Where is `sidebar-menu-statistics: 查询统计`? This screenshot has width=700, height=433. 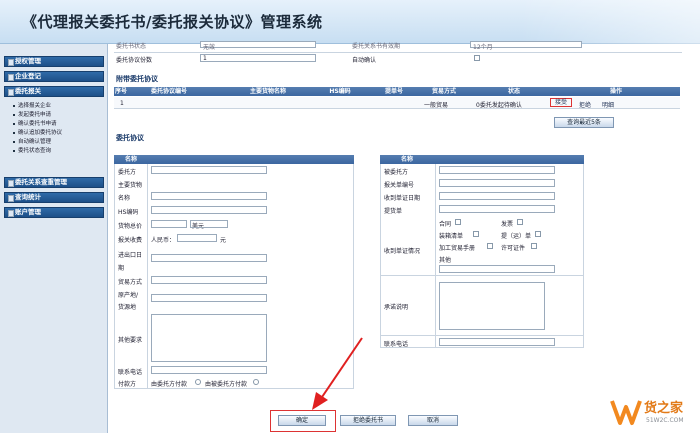 sidebar-menu-statistics: 查询统计 is located at coordinates (54, 197).